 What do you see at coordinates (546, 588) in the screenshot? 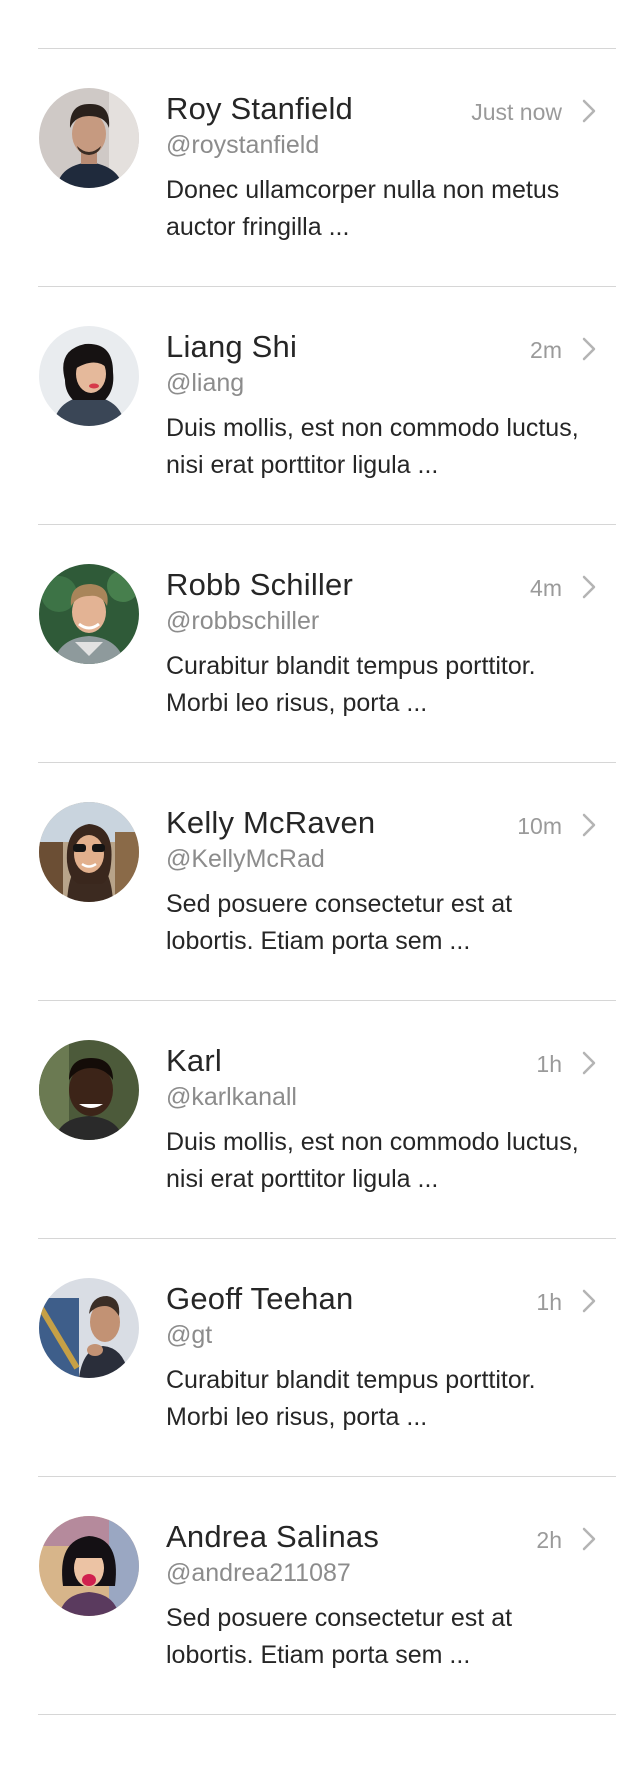
I see `timestamp: 4m` at bounding box center [546, 588].